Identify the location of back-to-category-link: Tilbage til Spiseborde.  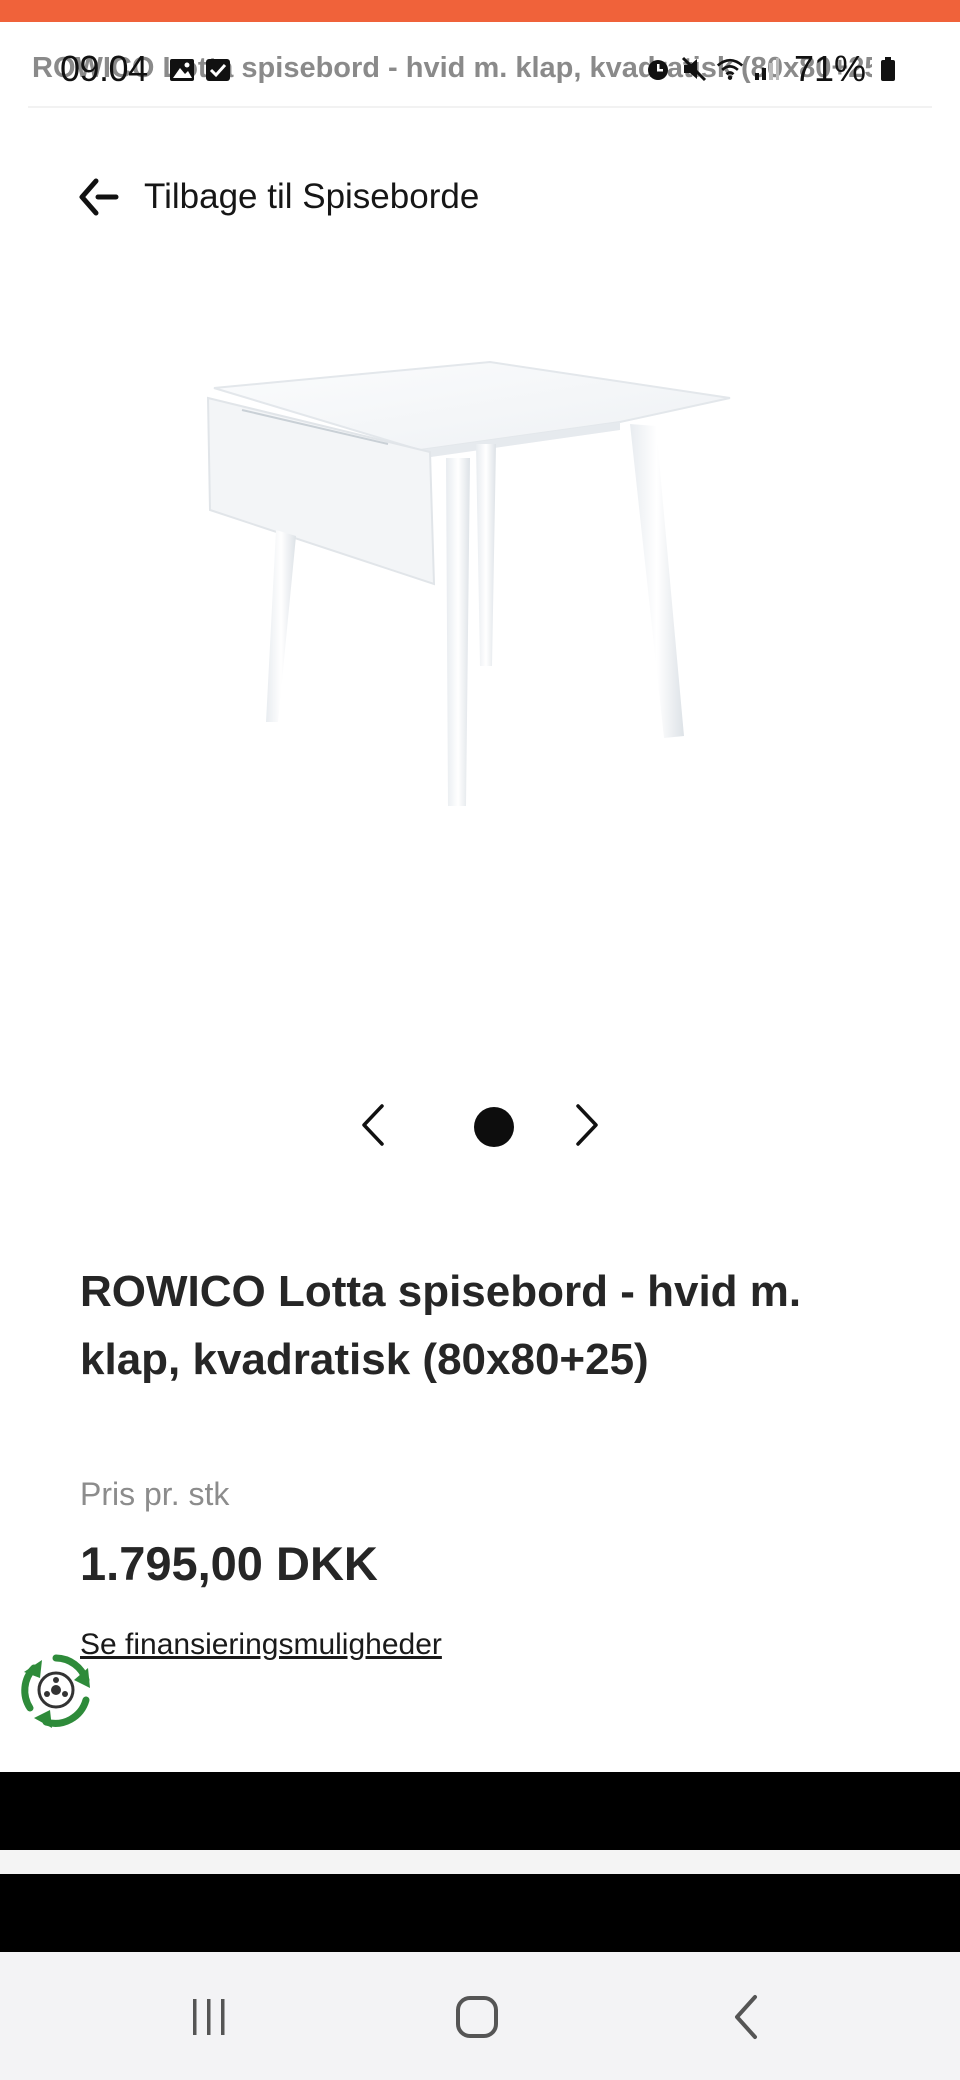
(277, 197).